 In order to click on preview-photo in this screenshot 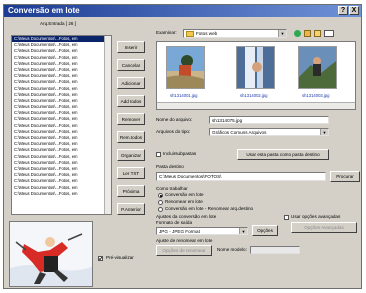, I will do `click(51, 254)`.